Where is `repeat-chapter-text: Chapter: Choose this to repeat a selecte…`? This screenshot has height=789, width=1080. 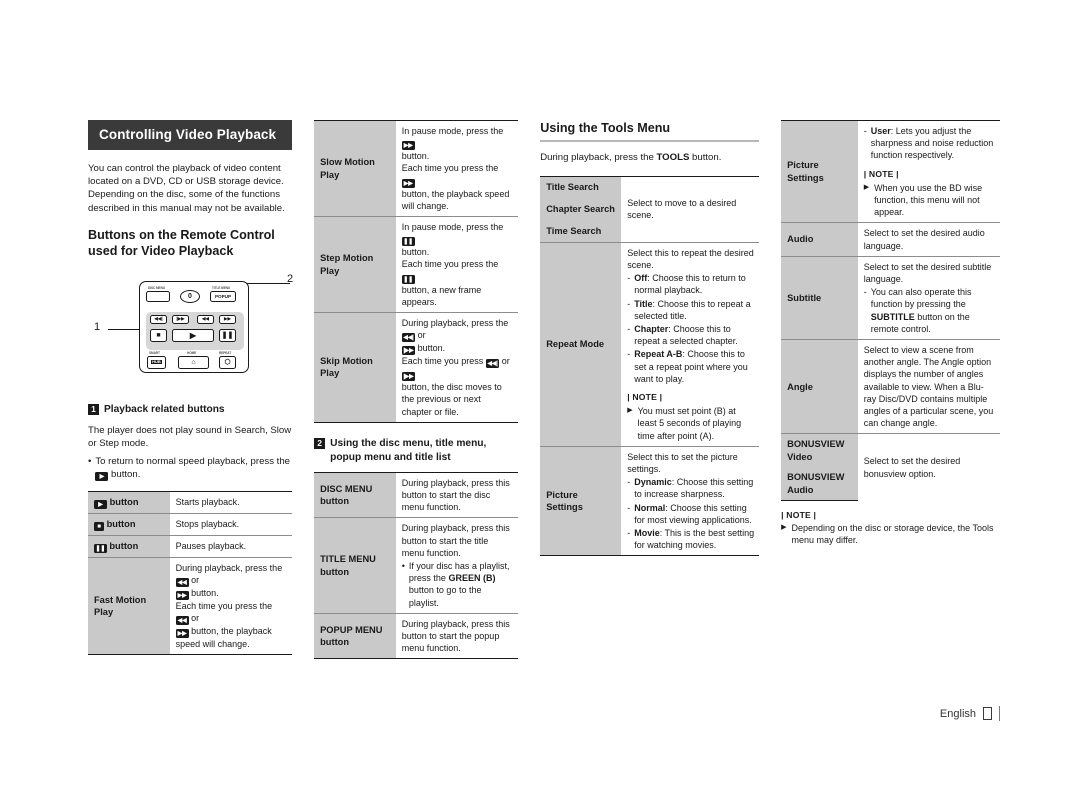 repeat-chapter-text: Chapter: Choose this to repeat a selecte… is located at coordinates (694, 335).